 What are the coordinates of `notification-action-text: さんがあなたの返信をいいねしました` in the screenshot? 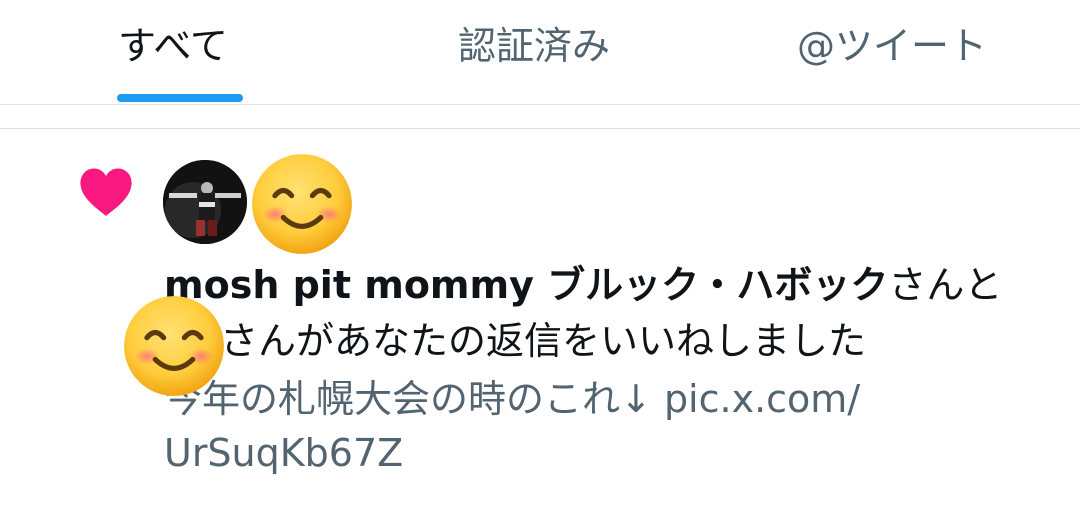 It's located at (543, 341).